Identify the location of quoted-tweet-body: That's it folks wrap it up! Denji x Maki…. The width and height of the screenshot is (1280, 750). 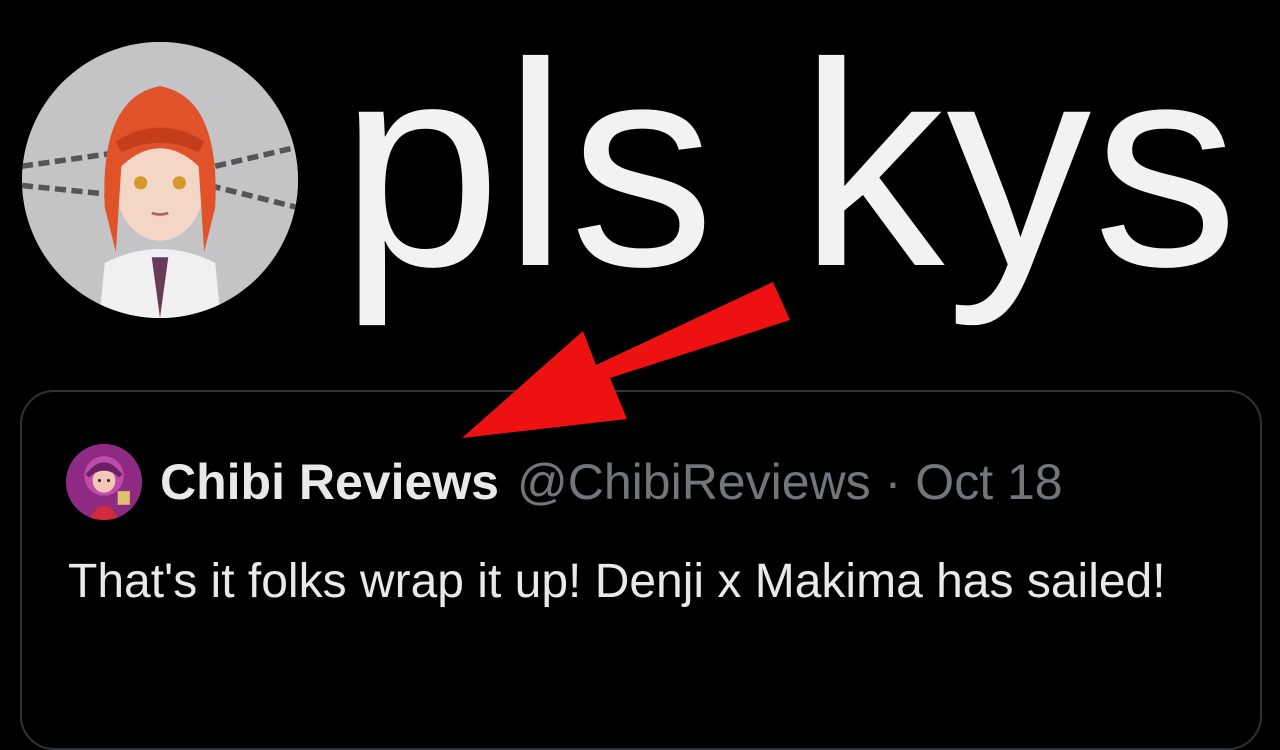
(617, 581).